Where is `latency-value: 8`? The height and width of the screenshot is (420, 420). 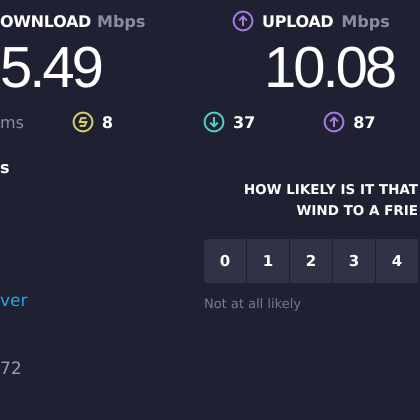
latency-value: 8 is located at coordinates (108, 122).